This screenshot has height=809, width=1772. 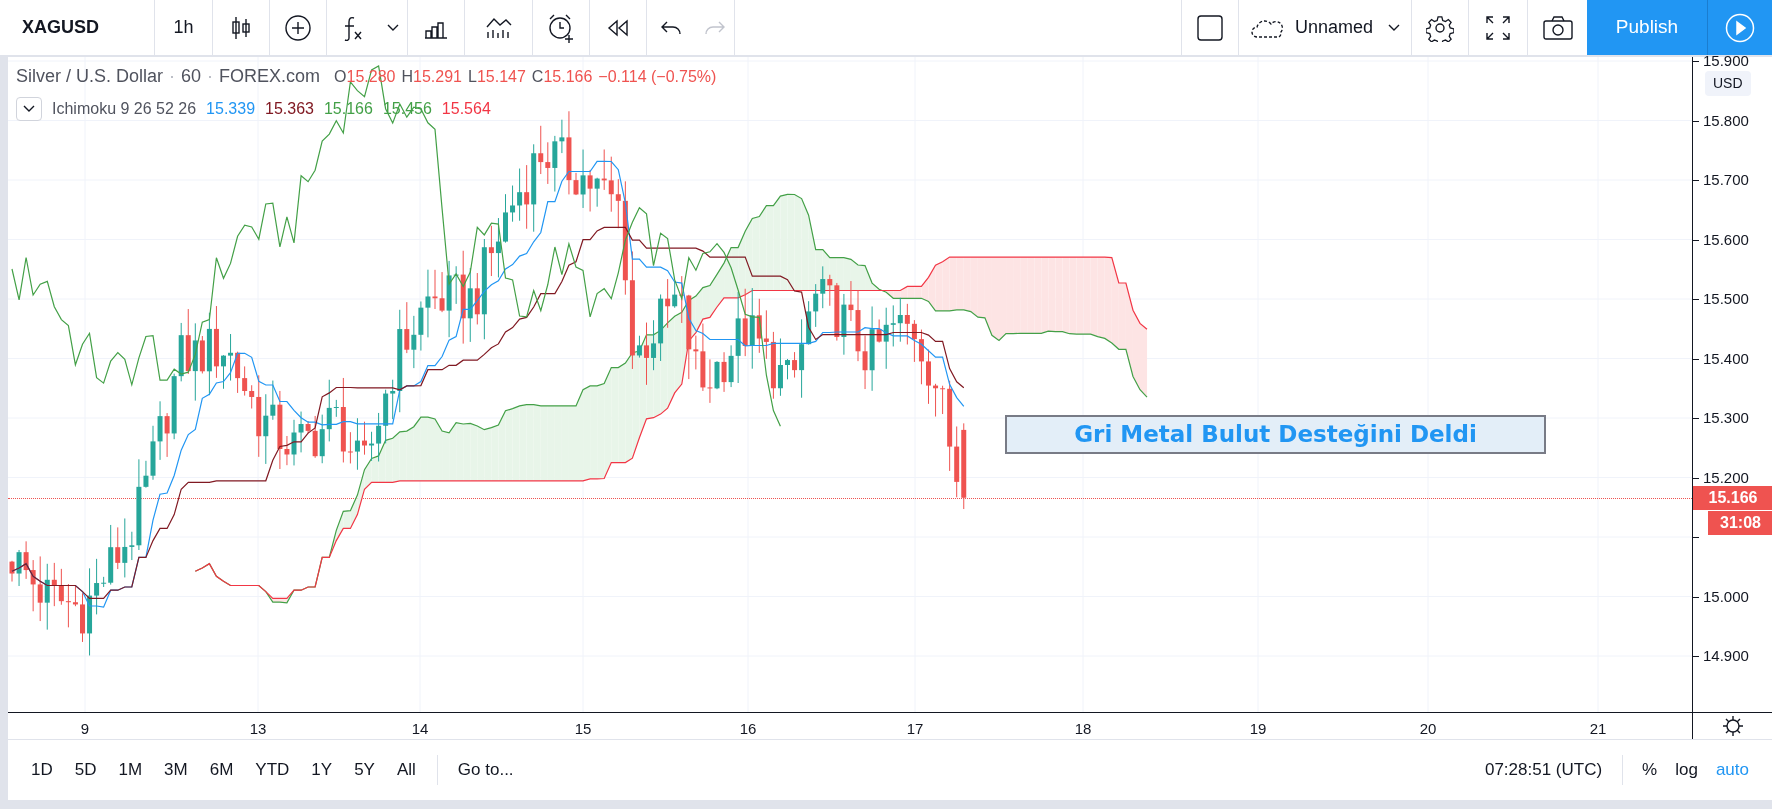 What do you see at coordinates (618, 27) in the screenshot?
I see `rewind-icon` at bounding box center [618, 27].